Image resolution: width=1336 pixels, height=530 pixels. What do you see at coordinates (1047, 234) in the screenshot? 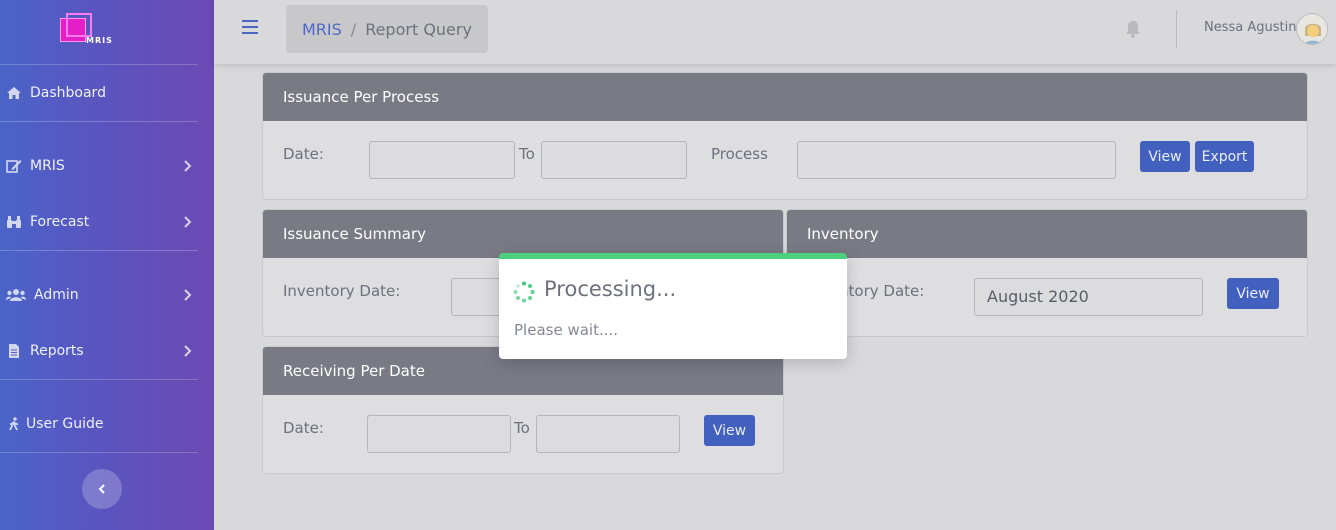
I see `card-title: Inventory` at bounding box center [1047, 234].